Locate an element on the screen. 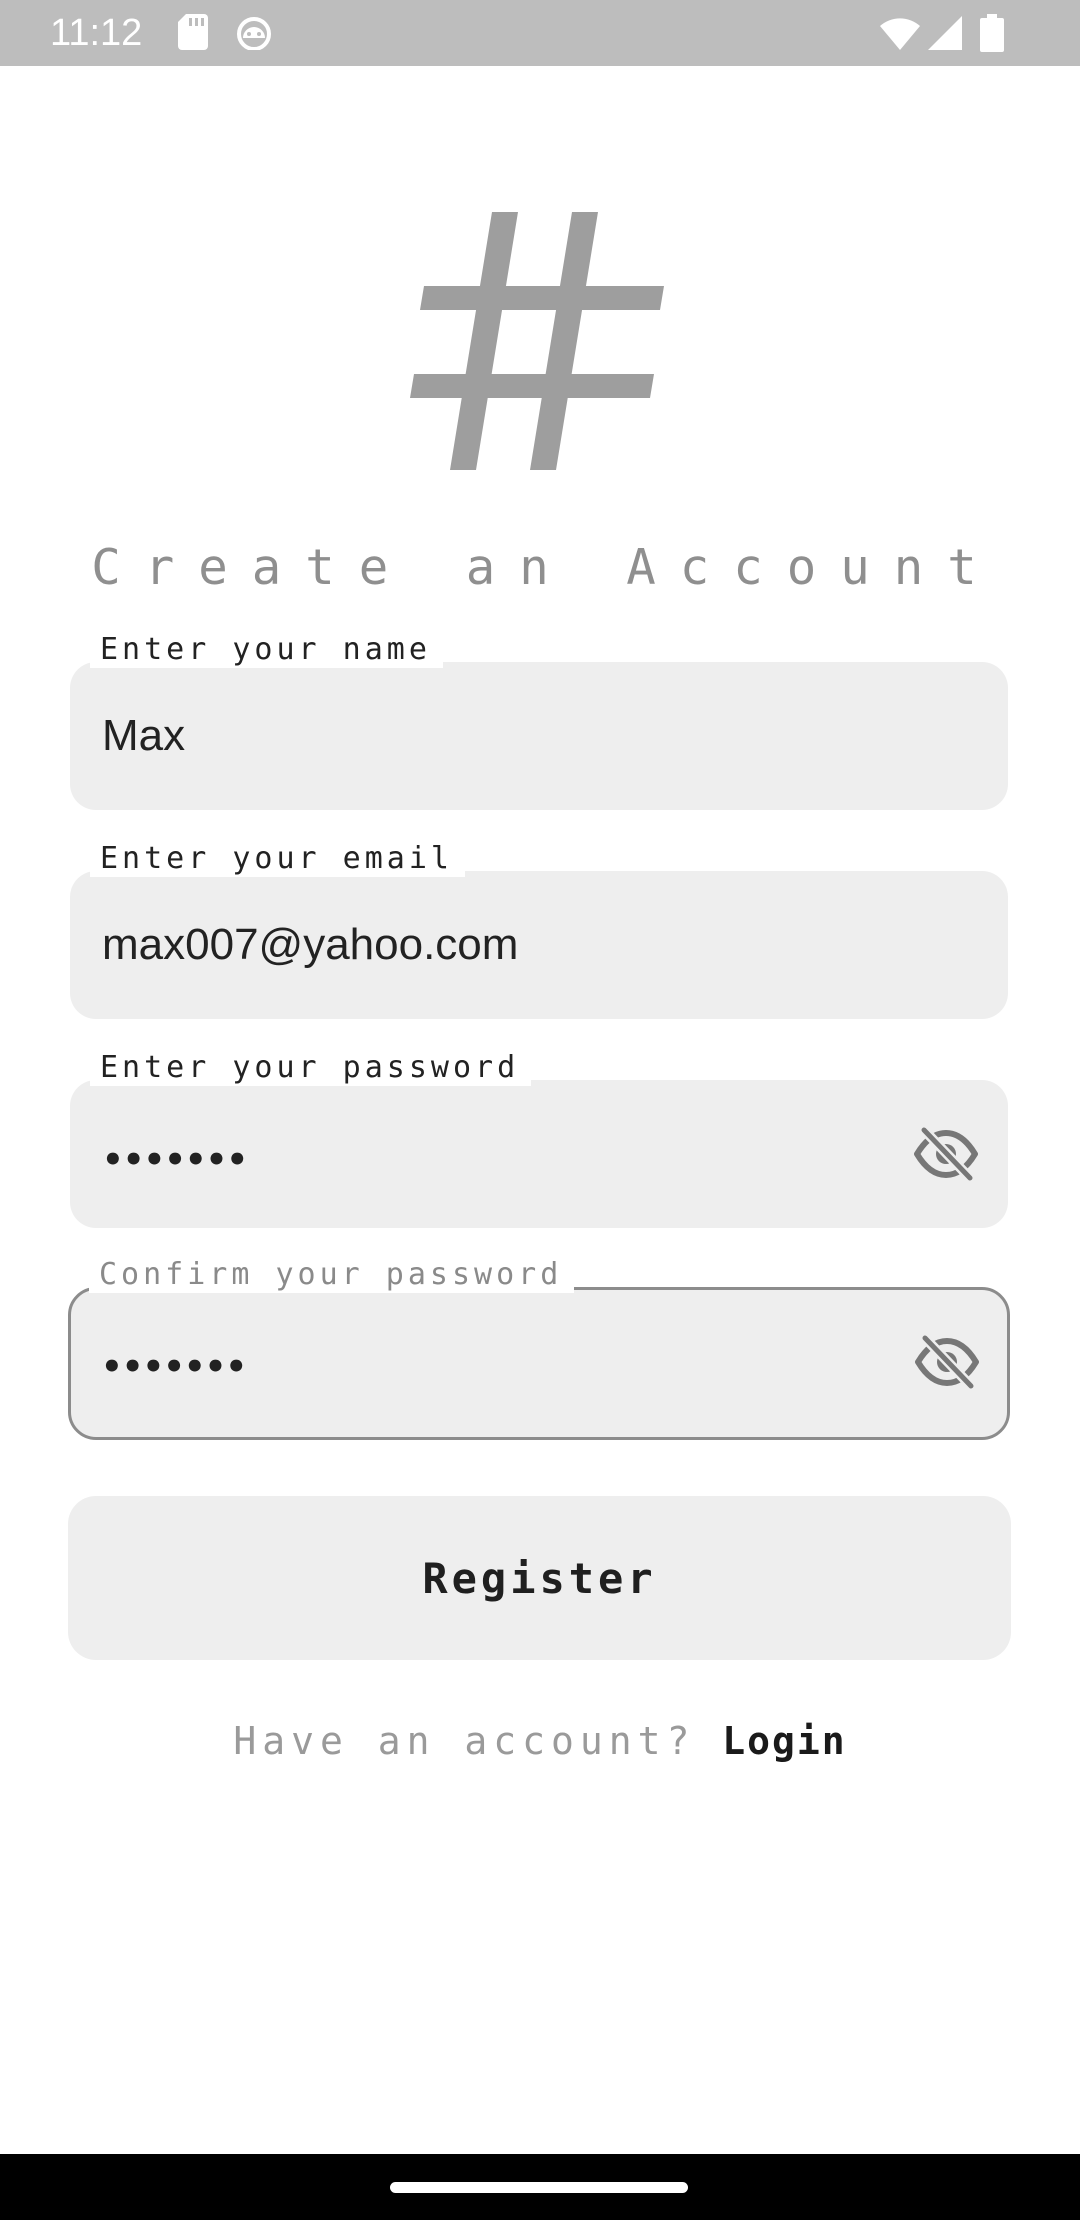  password-field: Enter your password ••••••• is located at coordinates (539, 1138).